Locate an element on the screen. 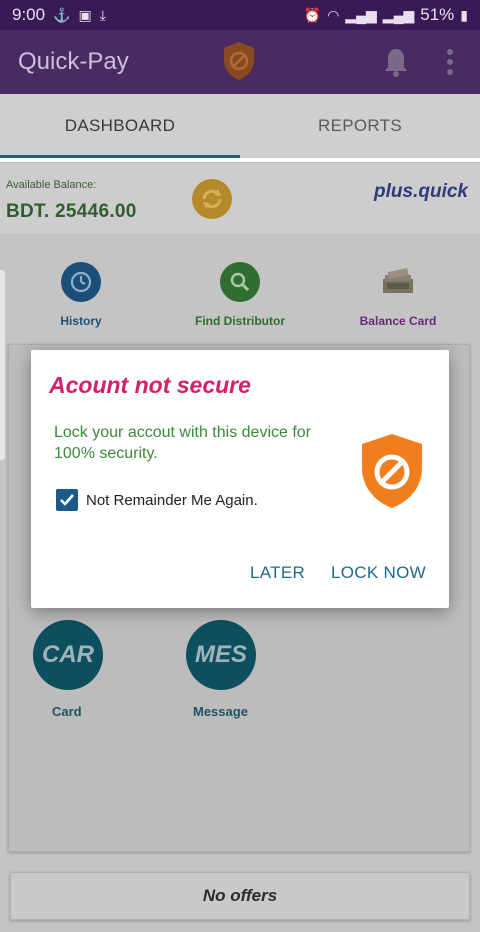 The height and width of the screenshot is (932, 480). cash-stack-icon is located at coordinates (398, 282).